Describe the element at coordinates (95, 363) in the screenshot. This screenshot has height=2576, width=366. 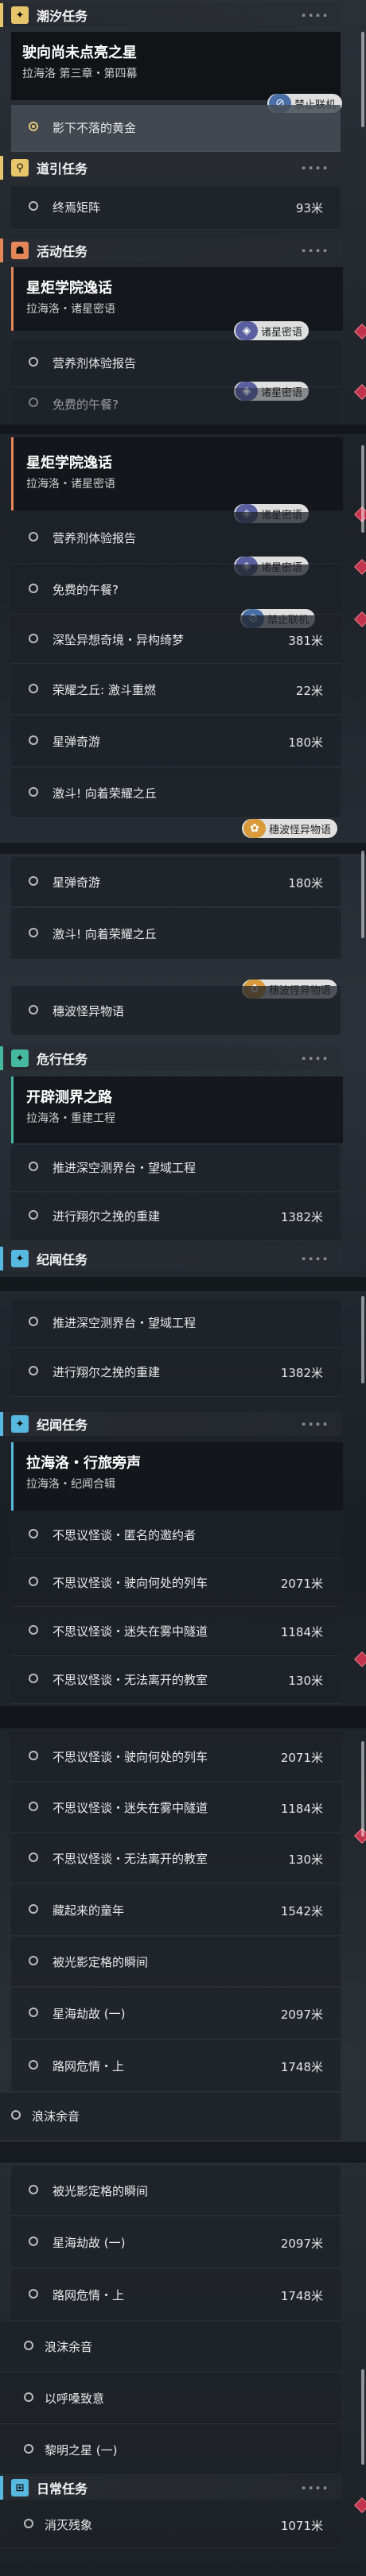
I see `task-label: 营养剂体验报告` at that location.